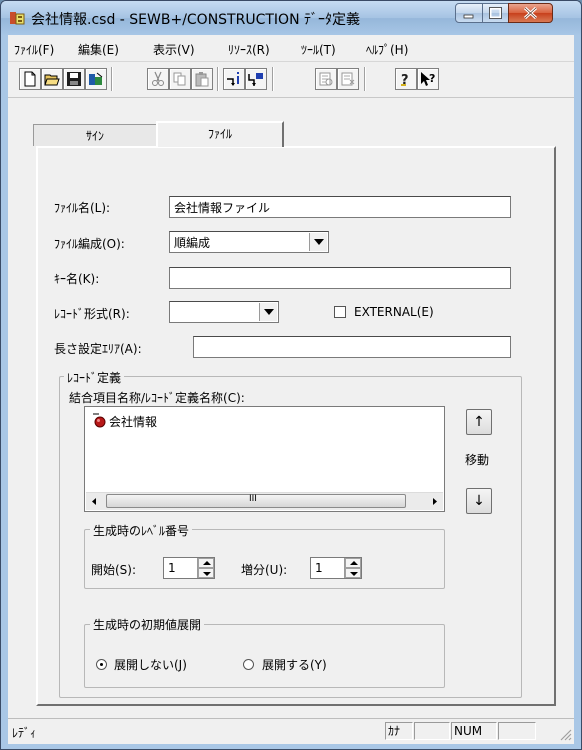 This screenshot has height=750, width=582. Describe the element at coordinates (394, 312) in the screenshot. I see `external-label: EXTERNAL(E)` at that location.